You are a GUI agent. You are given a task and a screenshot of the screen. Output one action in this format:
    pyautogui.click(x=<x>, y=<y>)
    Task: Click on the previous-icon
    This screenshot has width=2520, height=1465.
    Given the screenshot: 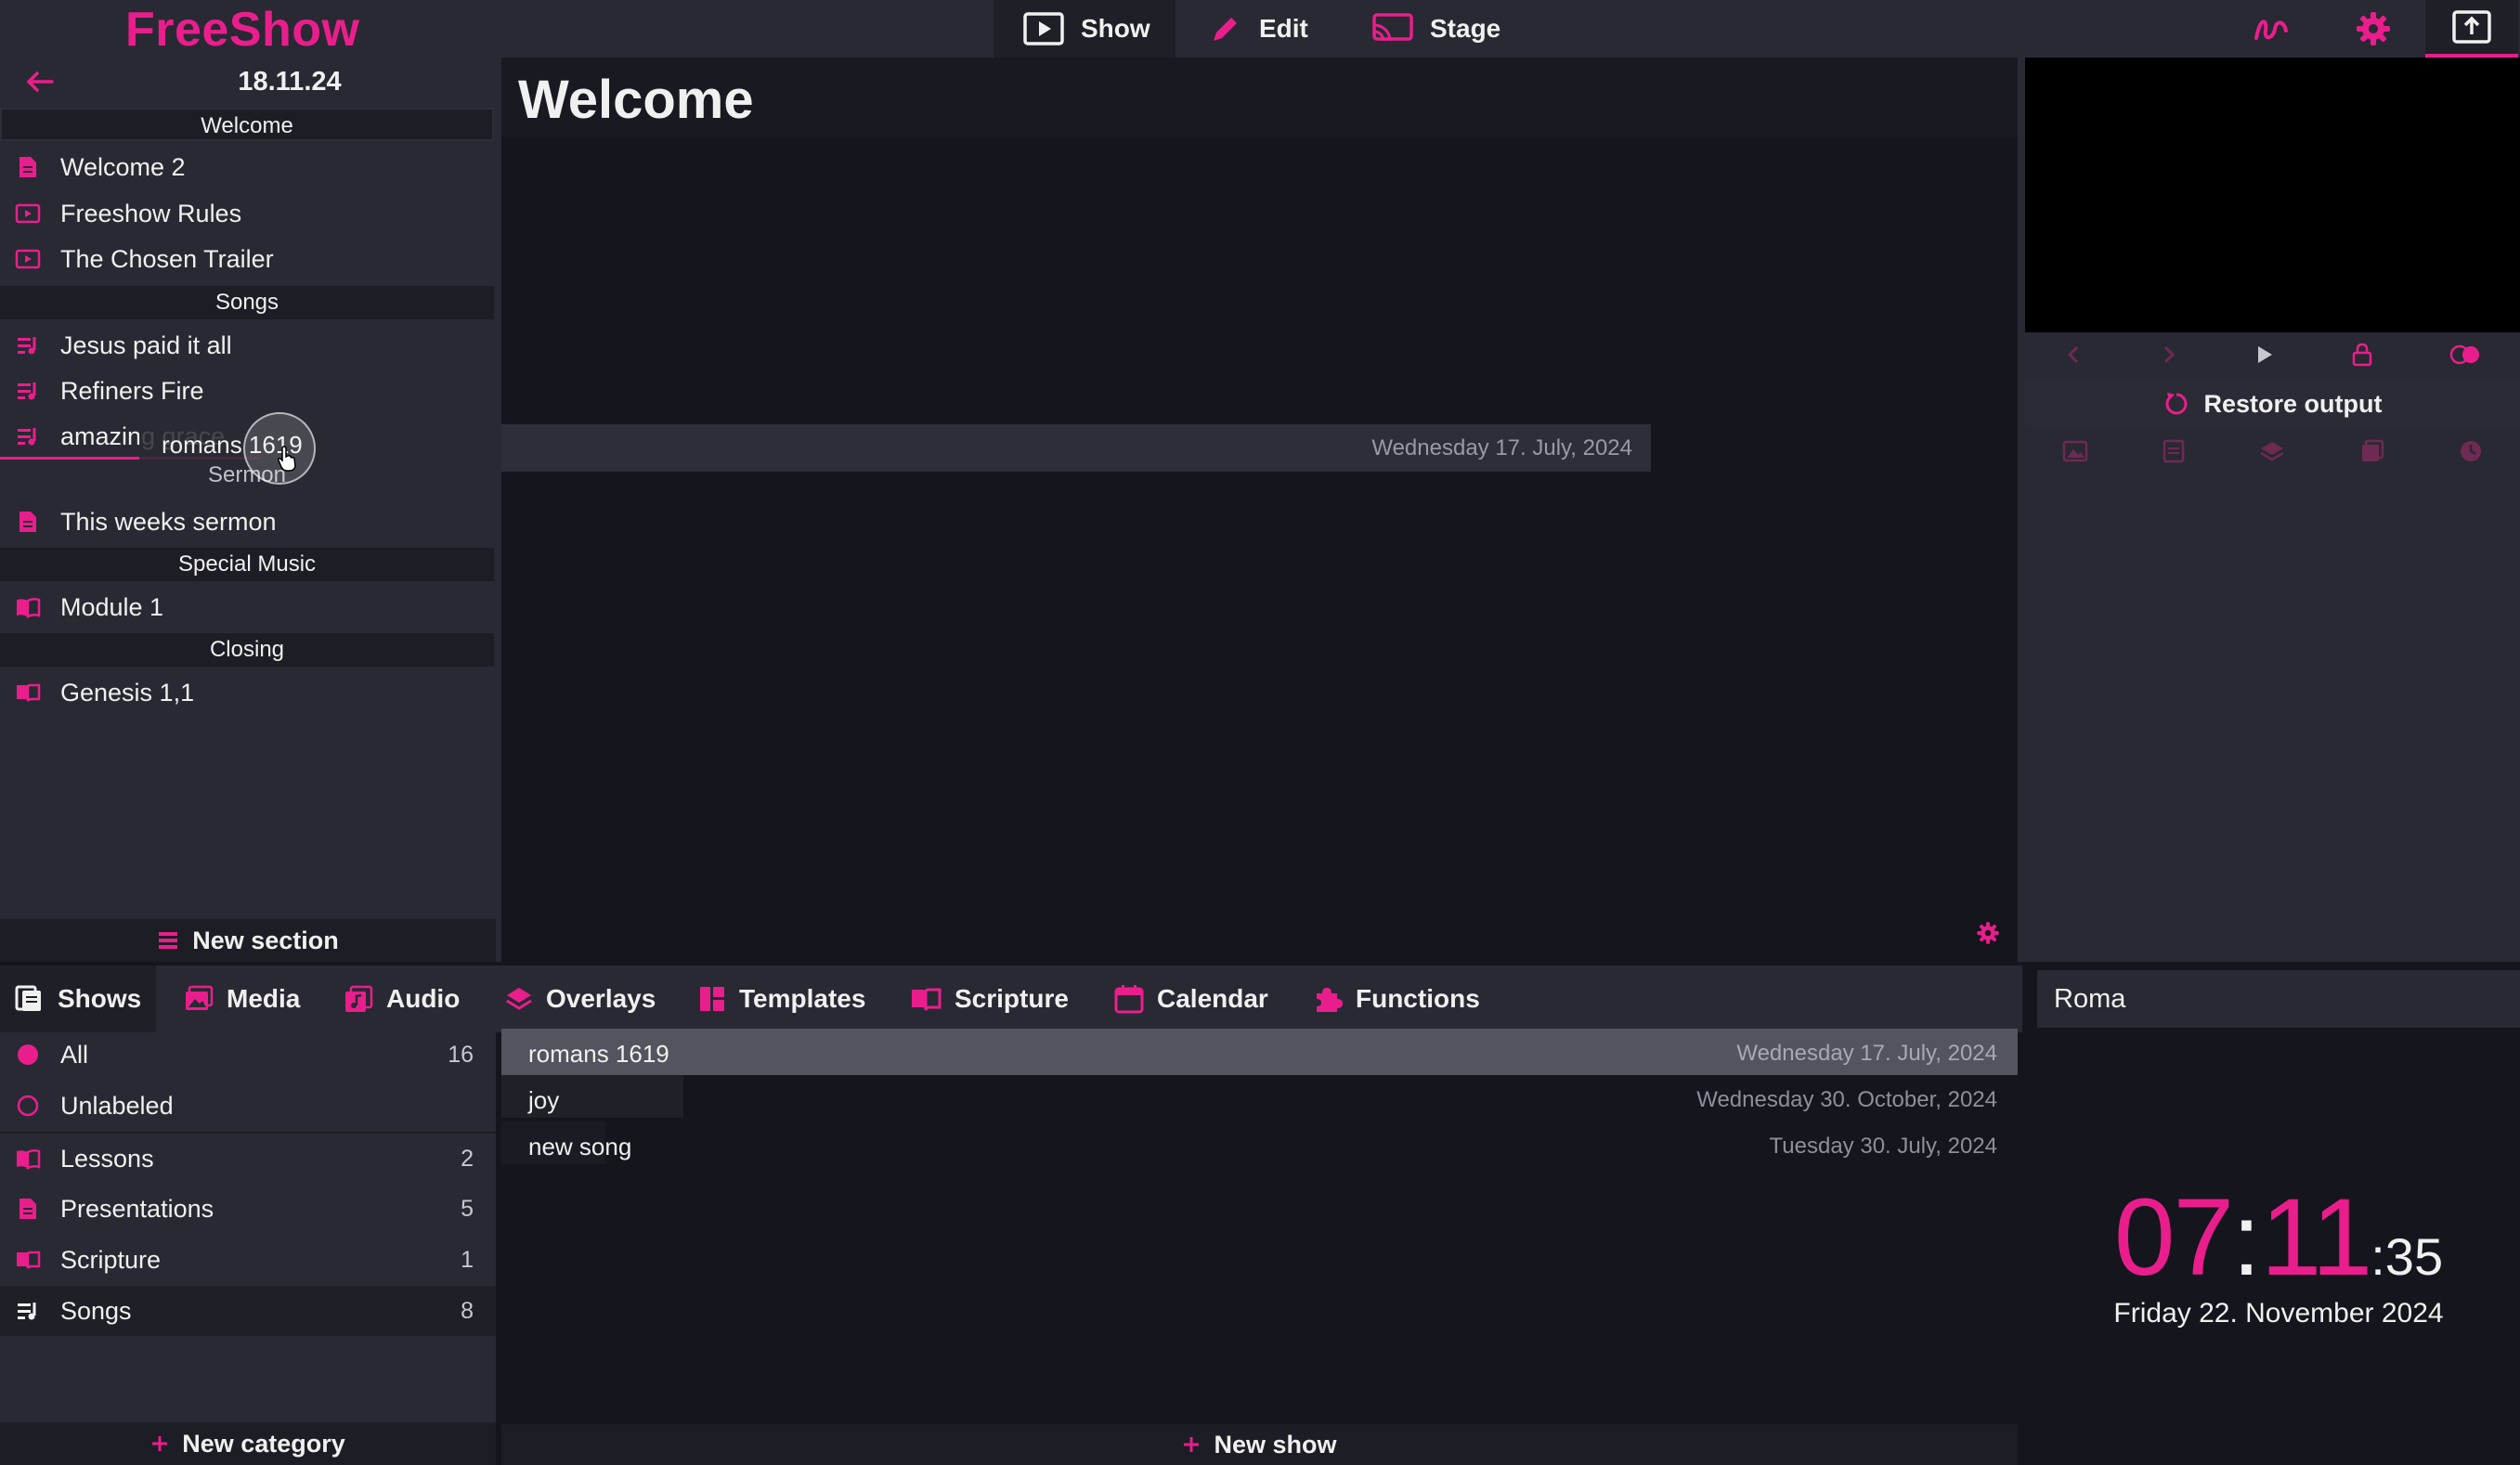 What is the action you would take?
    pyautogui.click(x=2073, y=355)
    